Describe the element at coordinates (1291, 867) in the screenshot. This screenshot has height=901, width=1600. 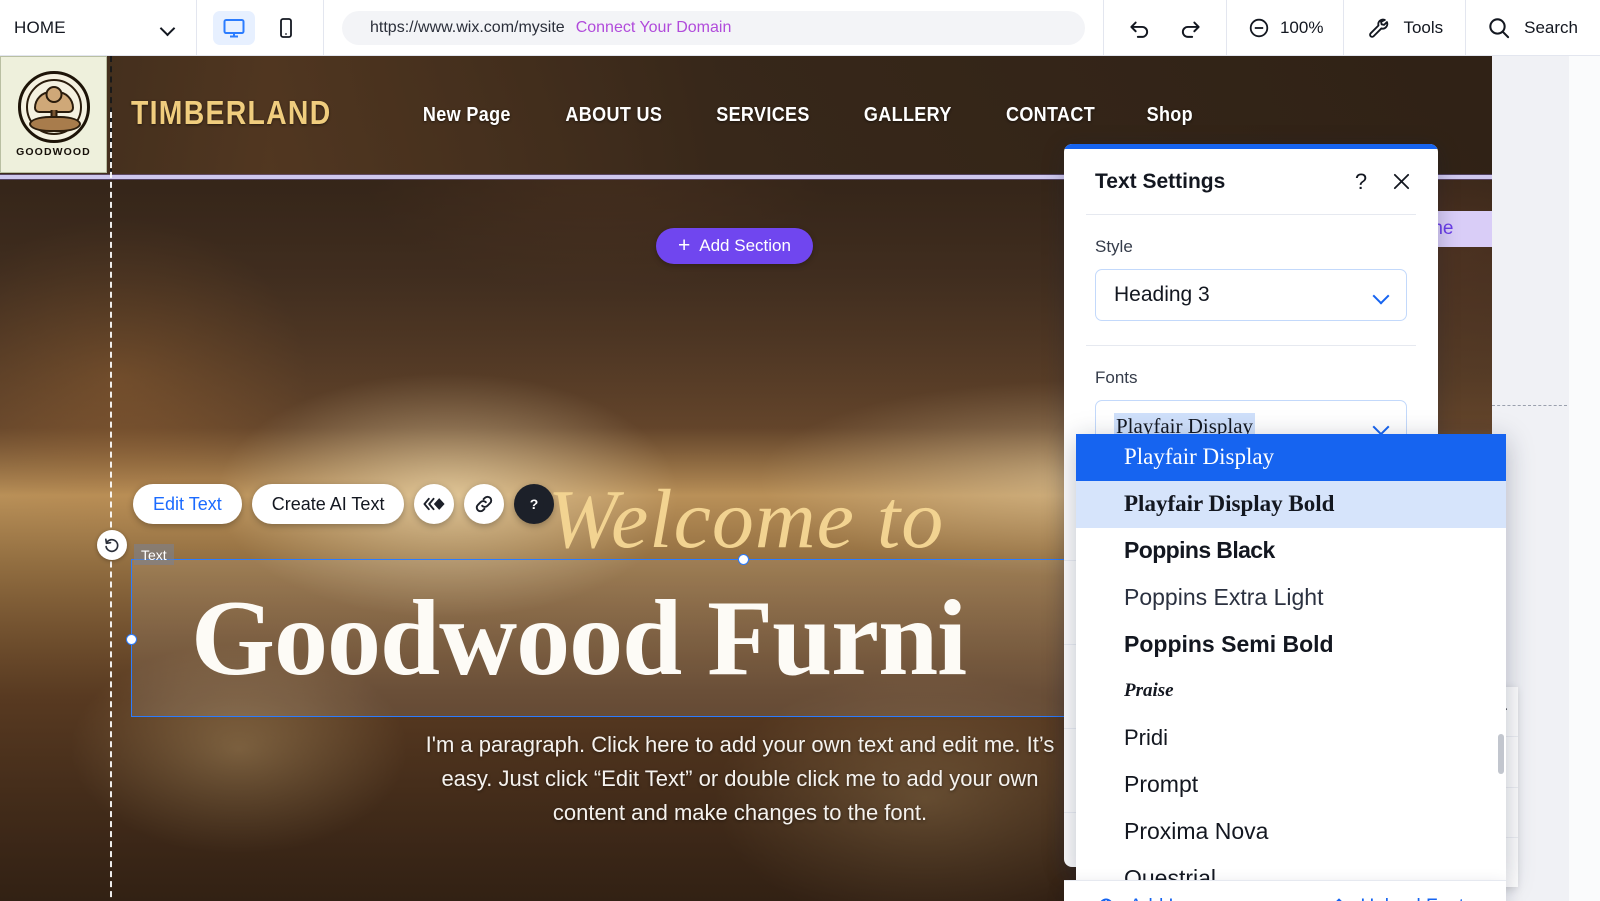
I see `font-option-questrial: Questrial` at that location.